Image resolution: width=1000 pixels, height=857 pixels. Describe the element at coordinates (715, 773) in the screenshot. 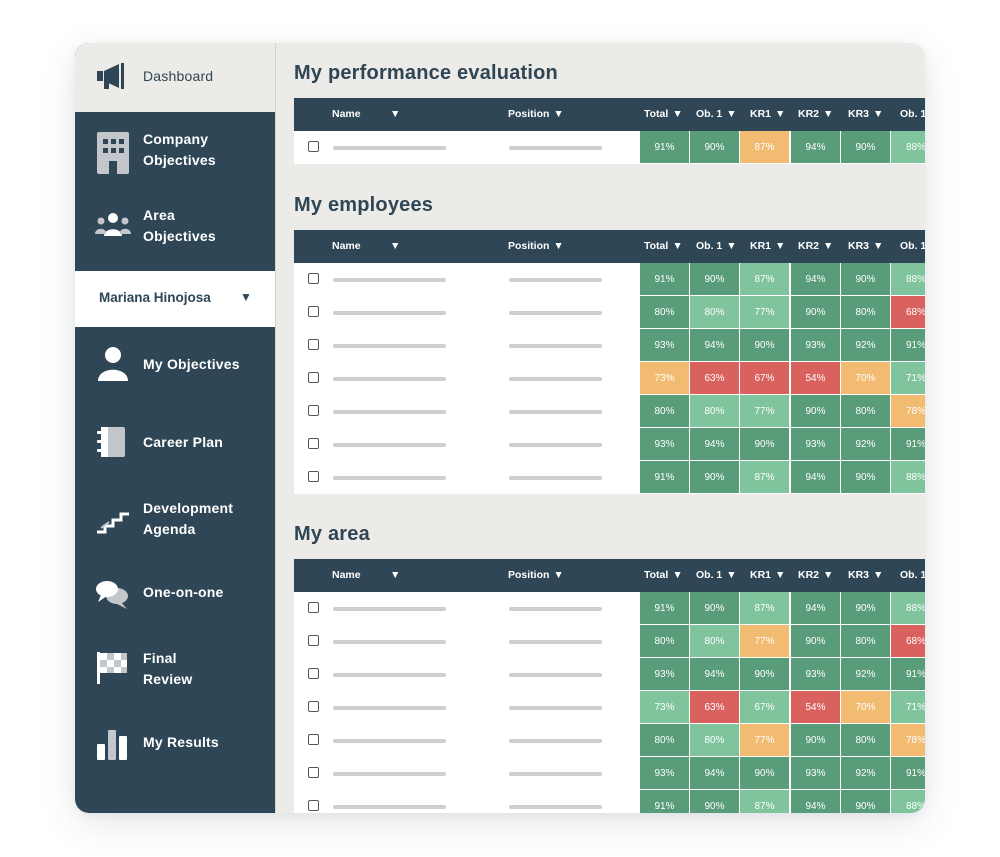

I see `score-cell: 94%` at that location.